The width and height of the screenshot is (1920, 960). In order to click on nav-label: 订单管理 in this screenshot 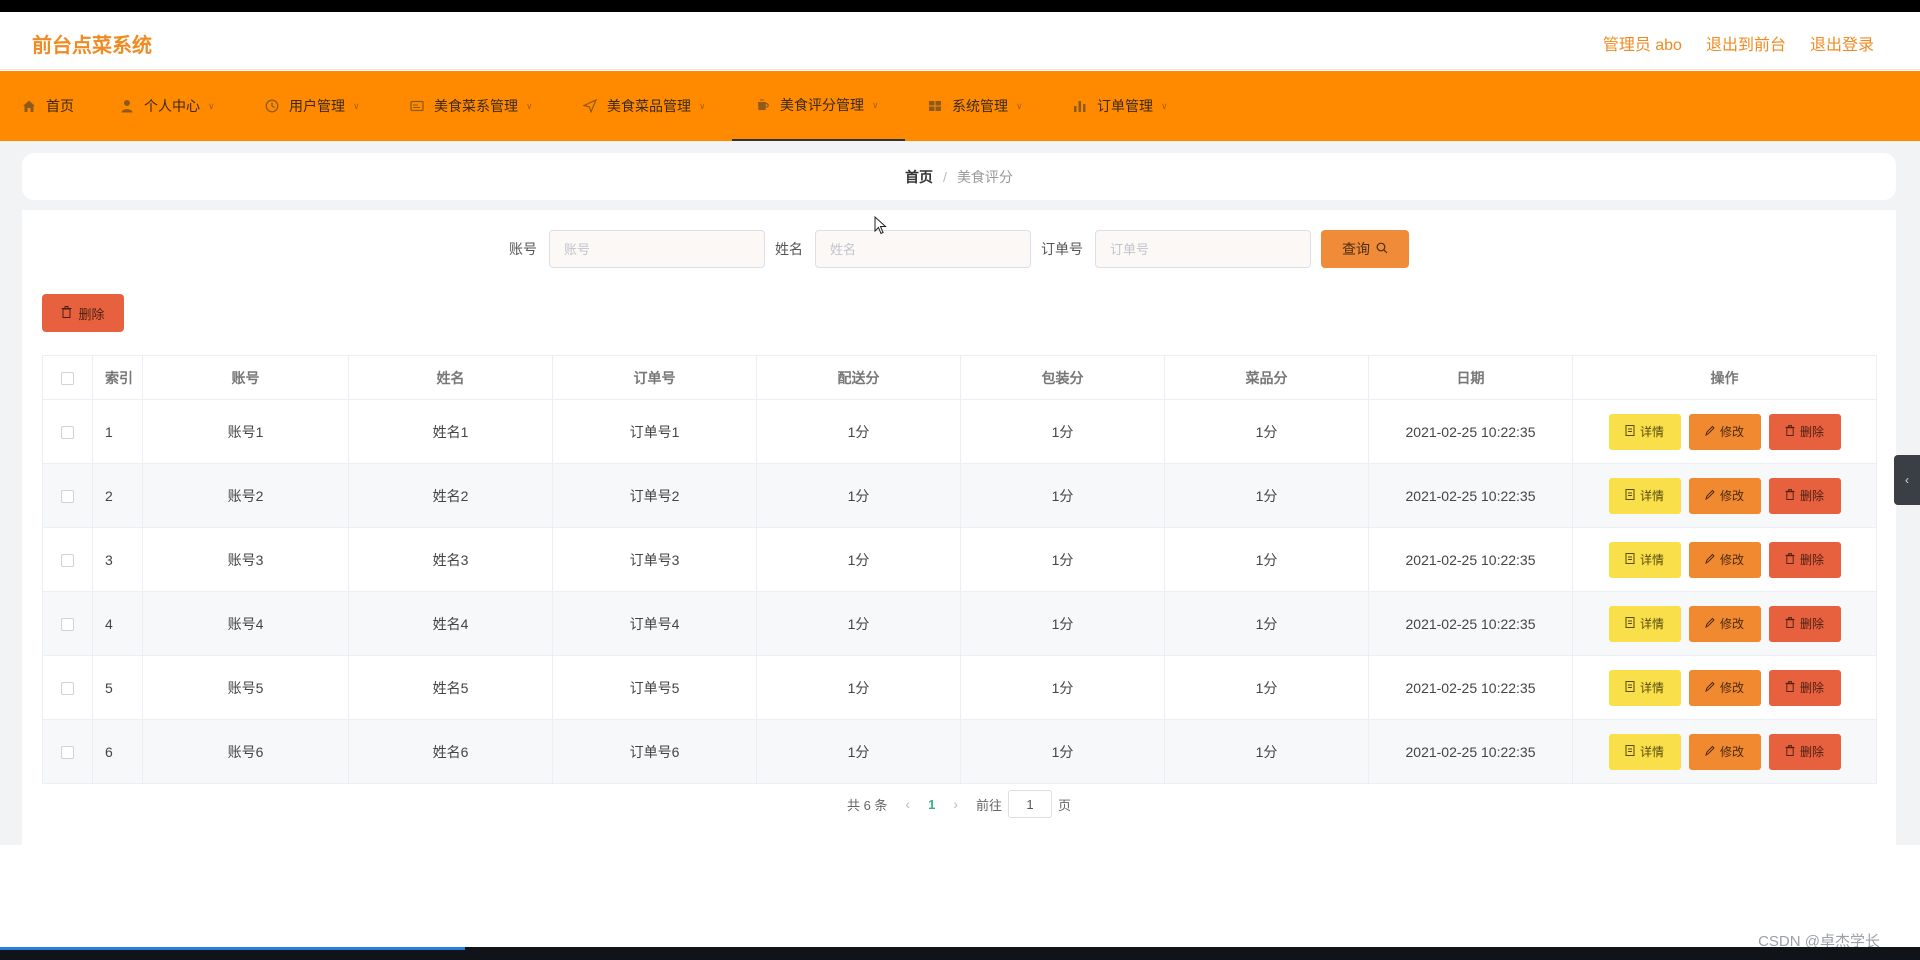, I will do `click(1125, 106)`.